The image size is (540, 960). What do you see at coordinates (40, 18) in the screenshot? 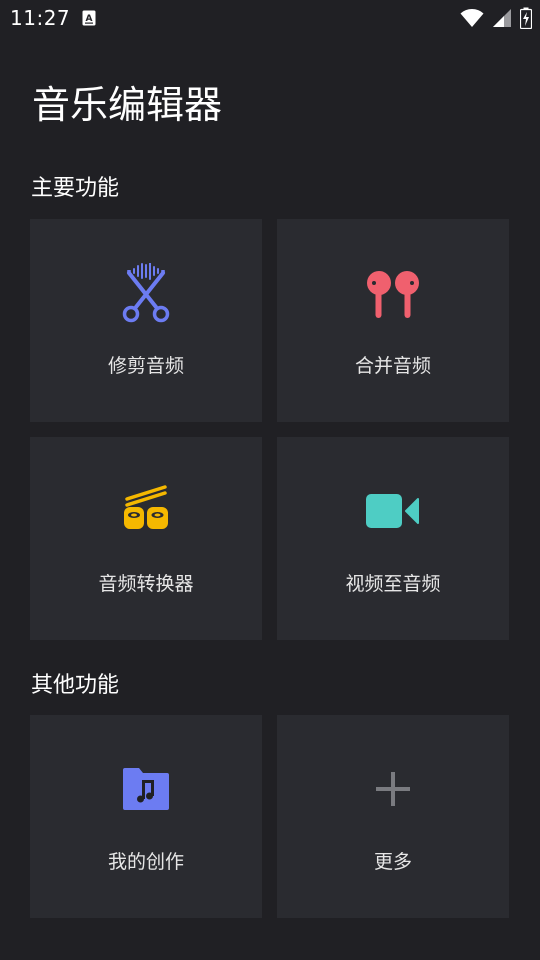
I see `status-time: 11:27` at bounding box center [40, 18].